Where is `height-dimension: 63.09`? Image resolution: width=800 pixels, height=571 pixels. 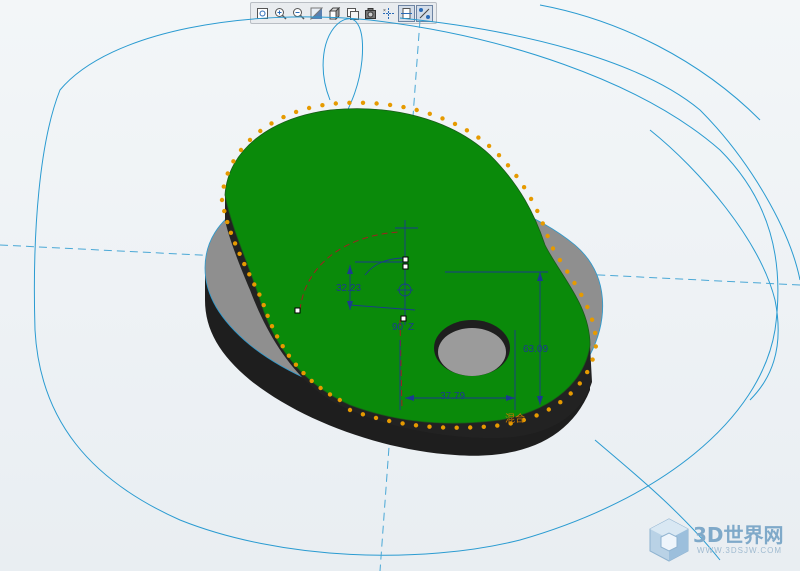 height-dimension: 63.09 is located at coordinates (535, 349).